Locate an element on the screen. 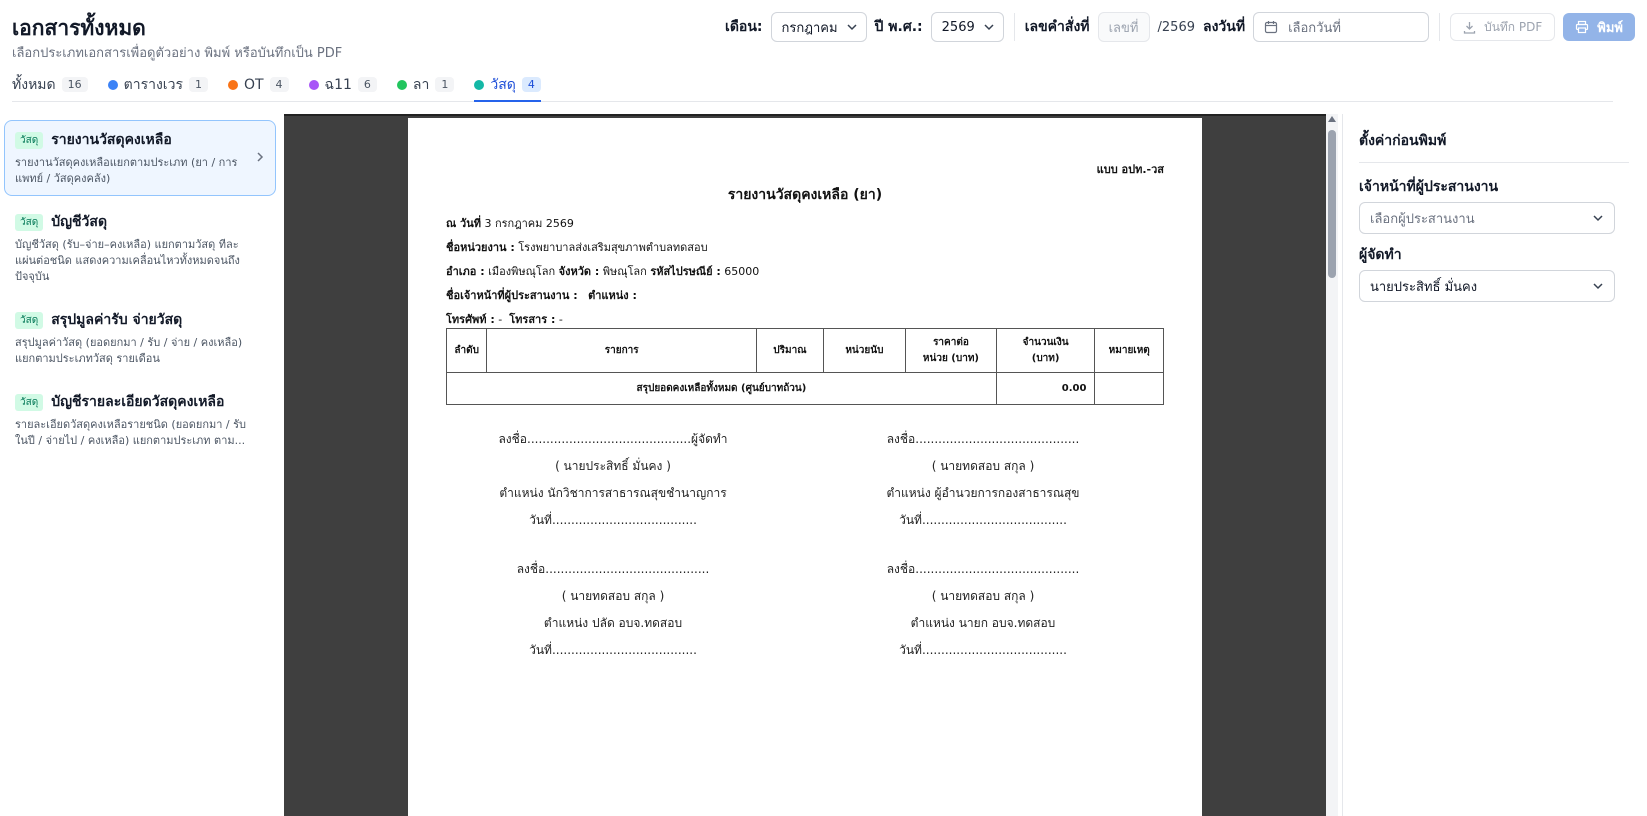 The width and height of the screenshot is (1647, 816). download-icon is located at coordinates (1469, 27).